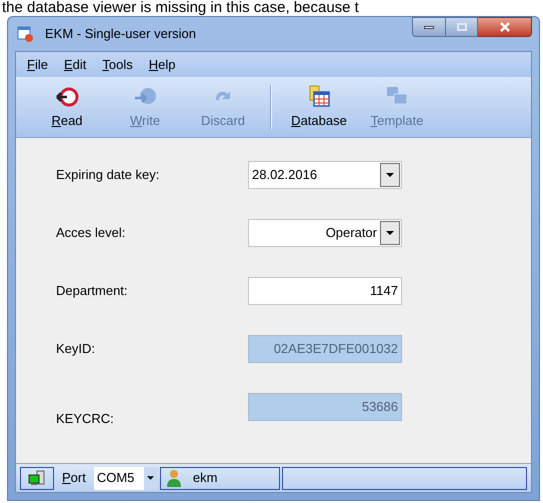  Describe the element at coordinates (75, 64) in the screenshot. I see `menu-item: Edit` at that location.